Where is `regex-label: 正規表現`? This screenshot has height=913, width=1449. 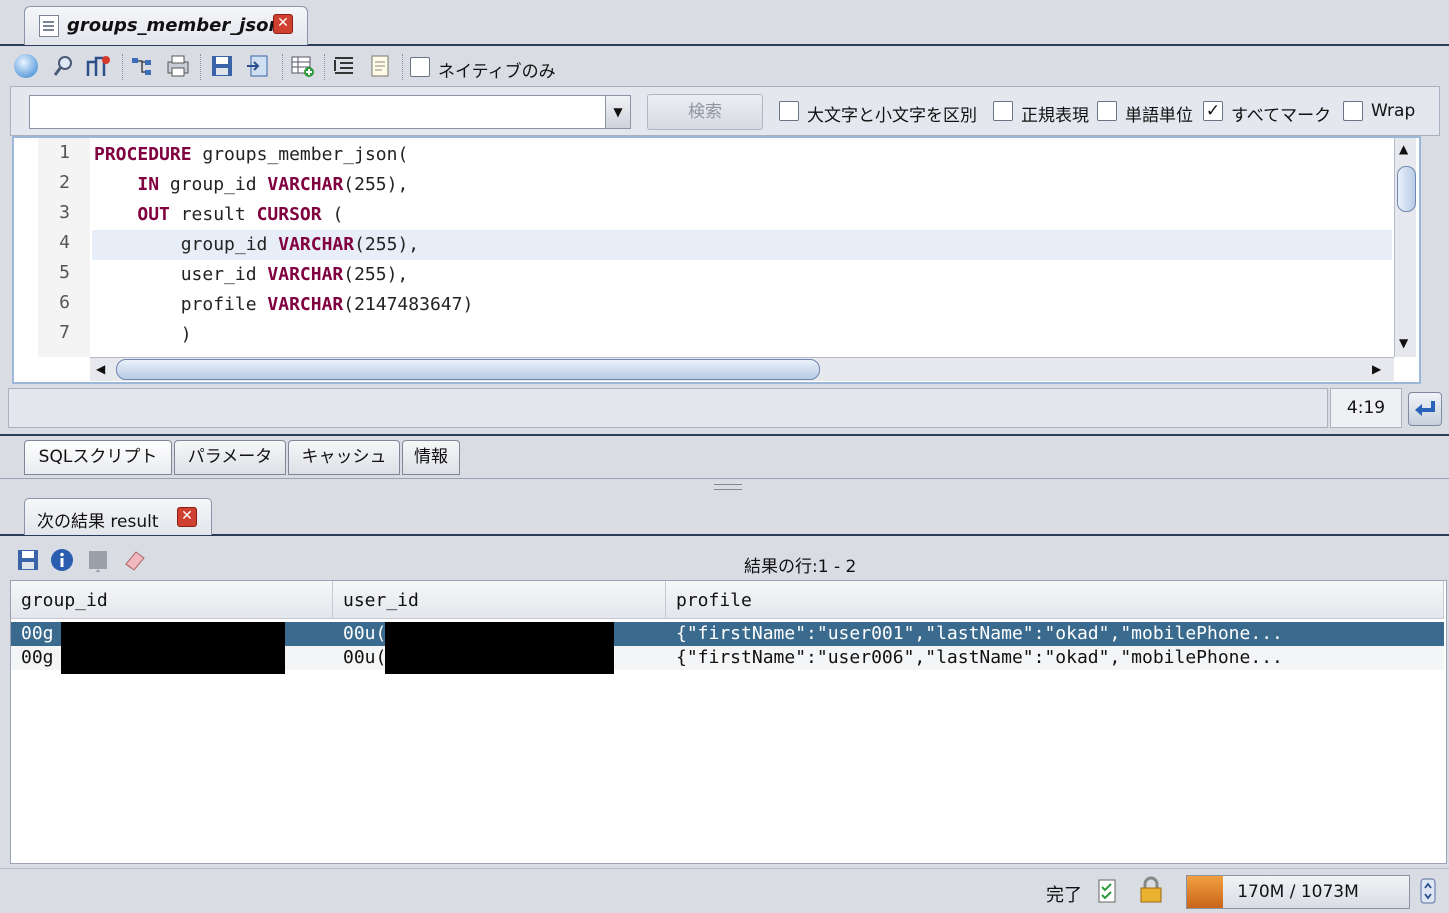 regex-label: 正規表現 is located at coordinates (1055, 116).